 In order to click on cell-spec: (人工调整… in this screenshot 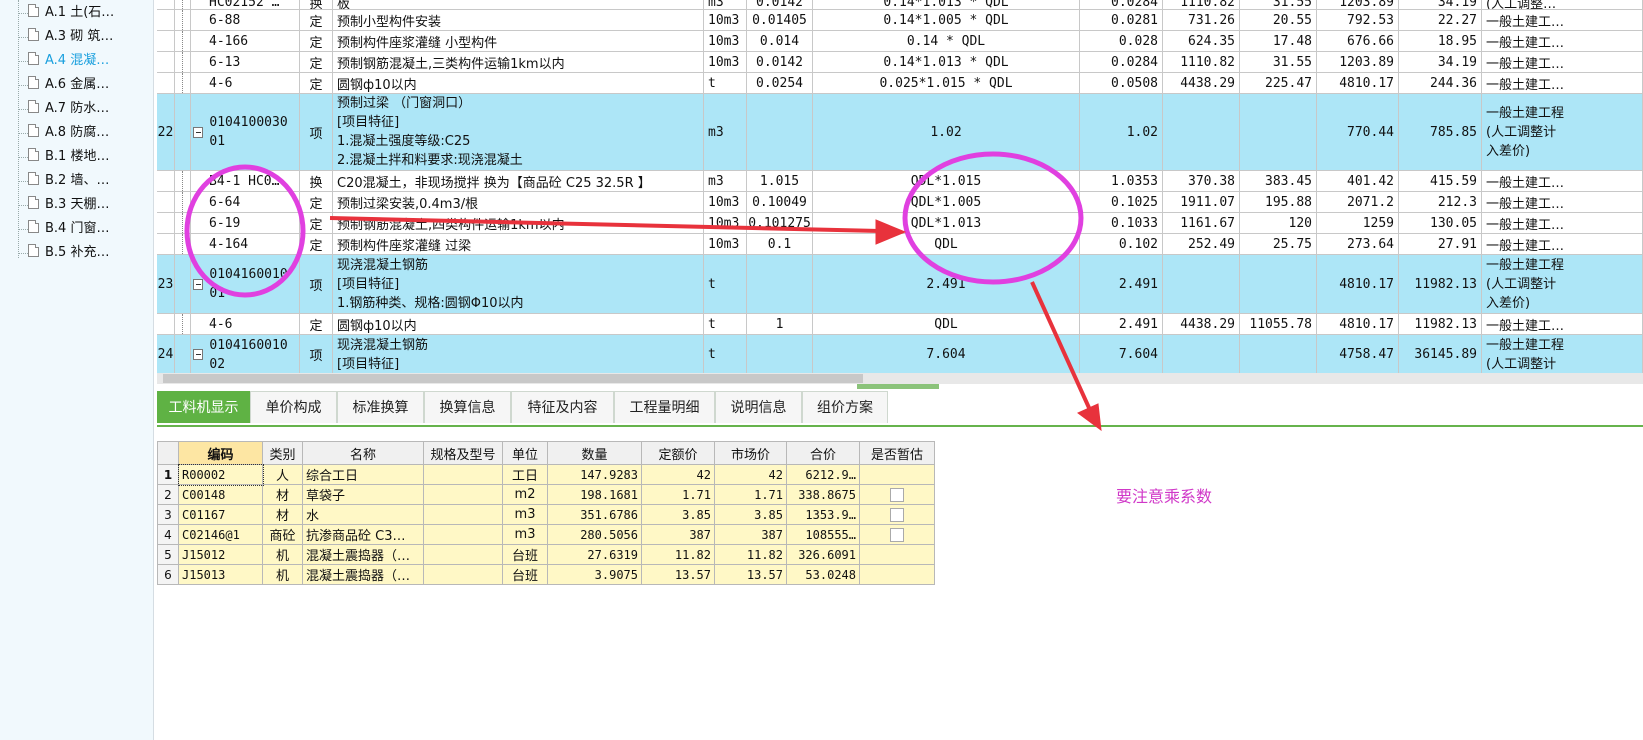, I will do `click(1562, 5)`.